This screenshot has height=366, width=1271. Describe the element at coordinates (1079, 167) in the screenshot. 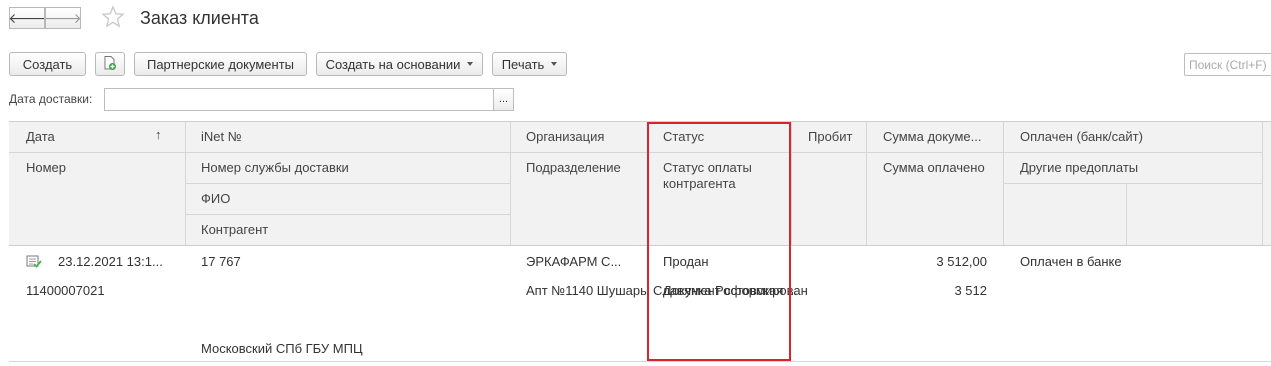

I see `column-header-other-prepayments: Другие предоплаты` at that location.